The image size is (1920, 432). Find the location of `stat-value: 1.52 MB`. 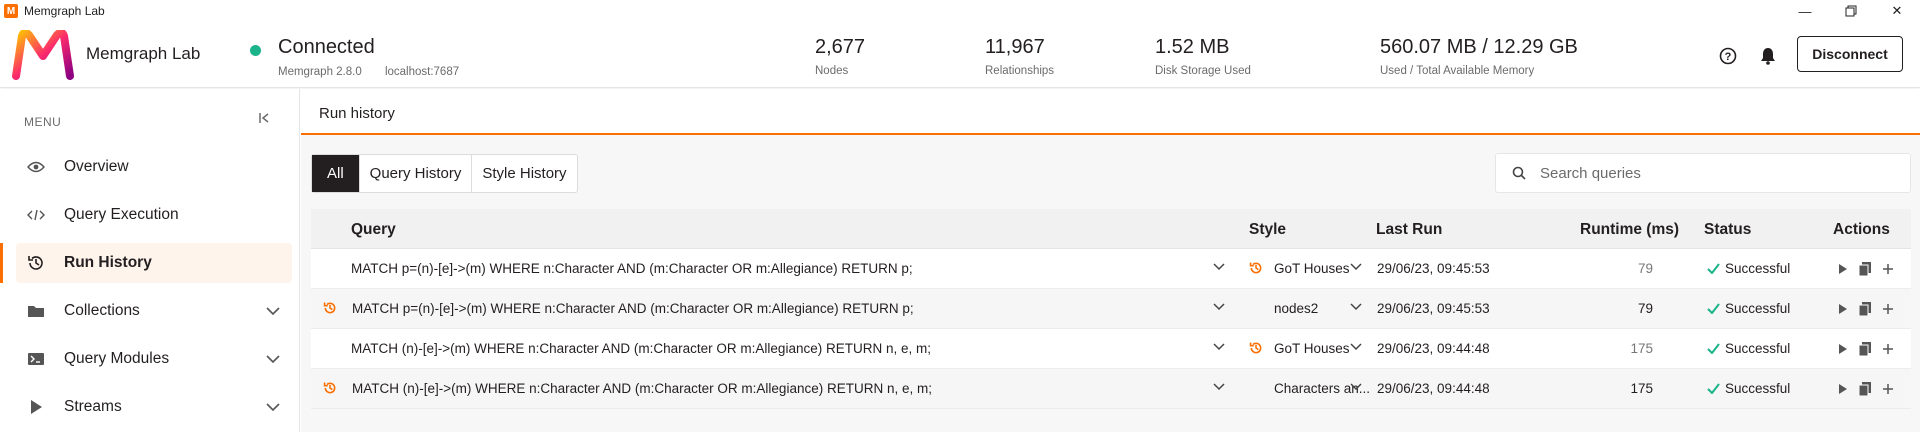

stat-value: 1.52 MB is located at coordinates (1192, 47).